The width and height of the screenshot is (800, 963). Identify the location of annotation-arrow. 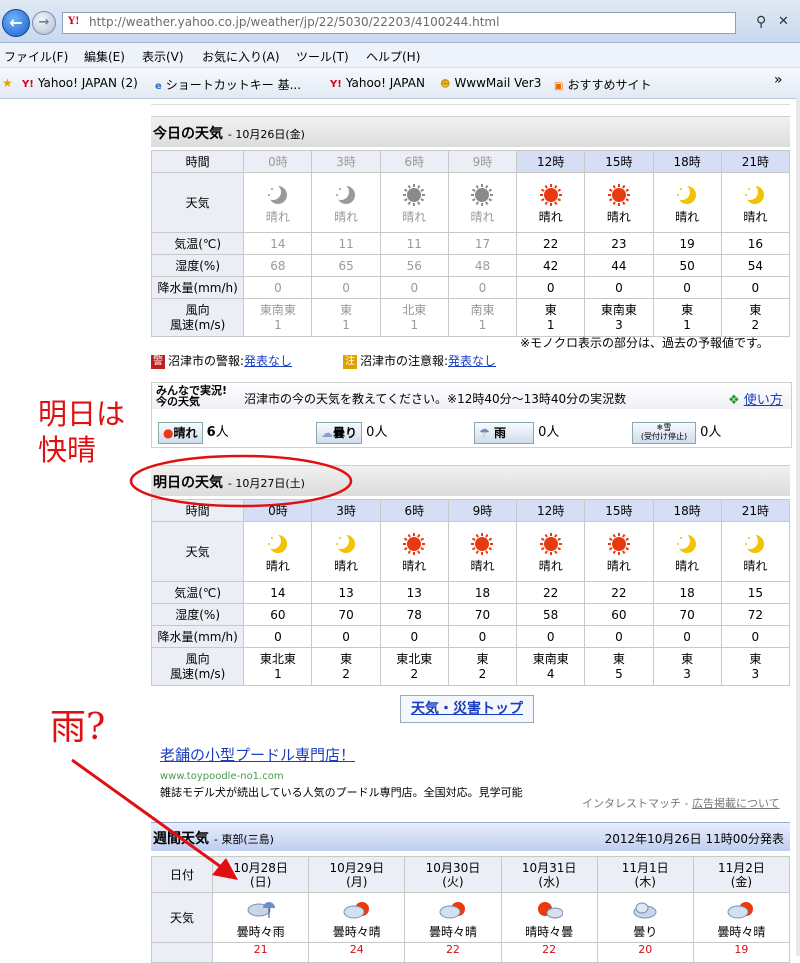
(150, 816).